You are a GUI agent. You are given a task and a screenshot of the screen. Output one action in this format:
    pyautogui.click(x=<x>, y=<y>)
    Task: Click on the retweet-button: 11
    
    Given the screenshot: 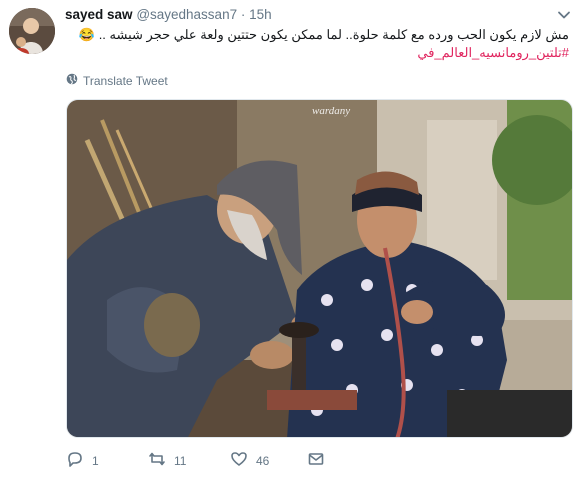 What is the action you would take?
    pyautogui.click(x=167, y=460)
    